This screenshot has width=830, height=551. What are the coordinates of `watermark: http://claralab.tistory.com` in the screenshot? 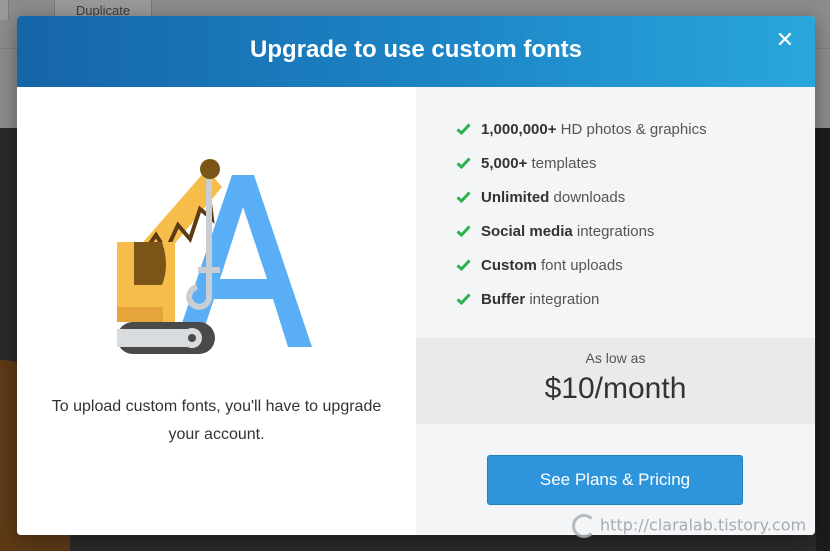 It's located at (689, 526).